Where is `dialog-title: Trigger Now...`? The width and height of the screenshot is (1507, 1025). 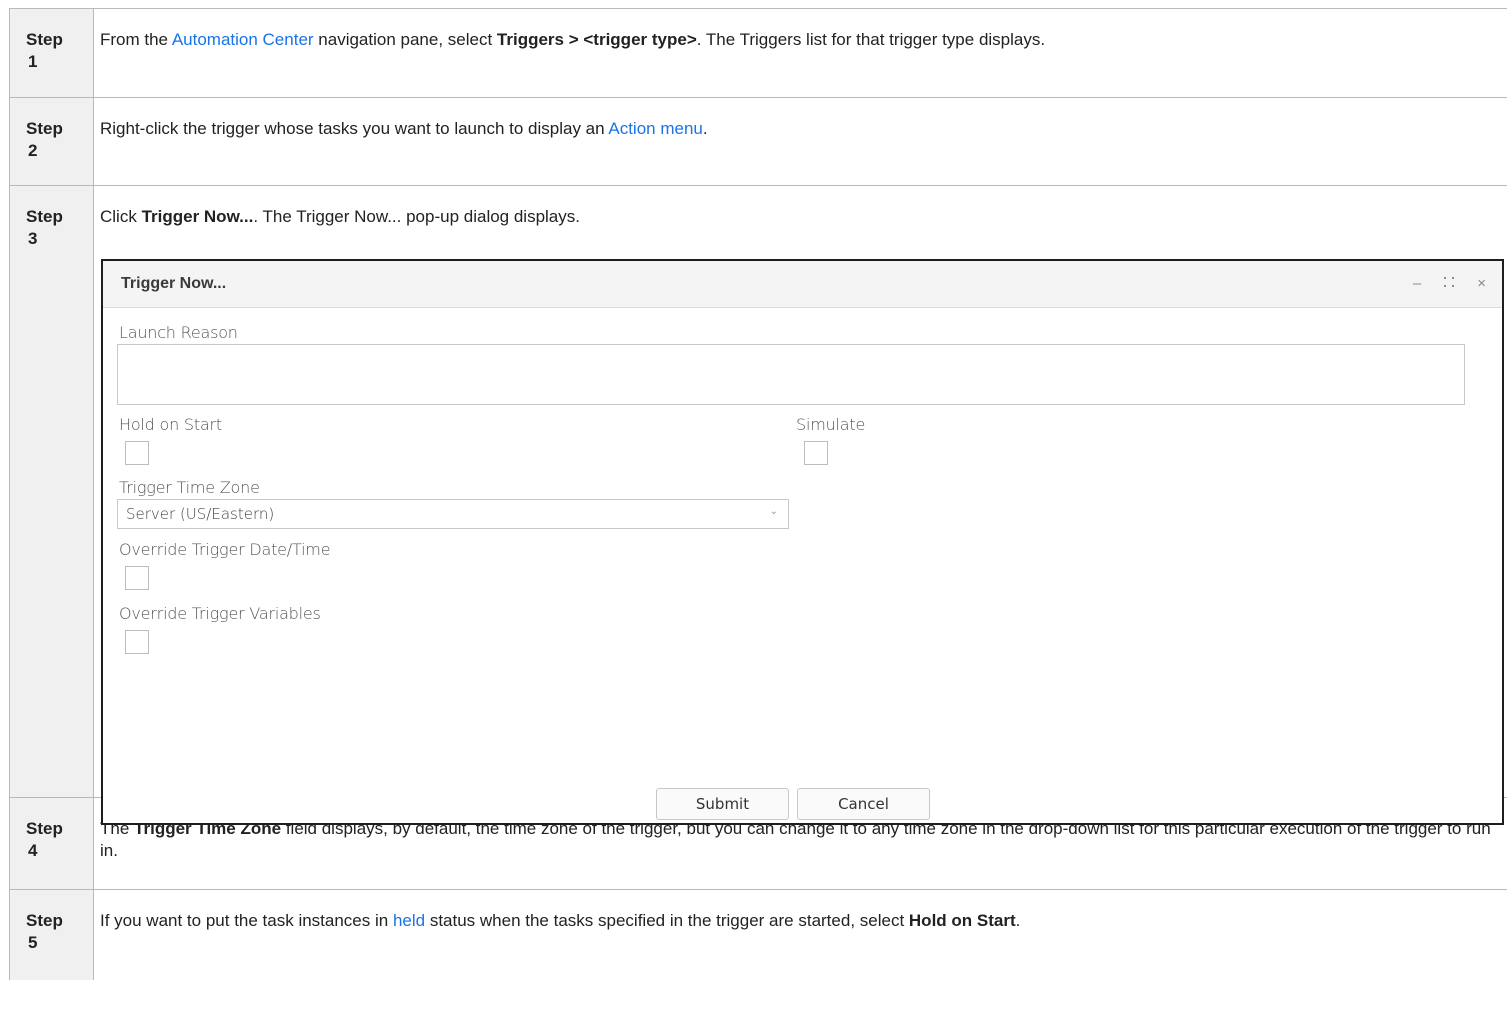 dialog-title: Trigger Now... is located at coordinates (174, 283).